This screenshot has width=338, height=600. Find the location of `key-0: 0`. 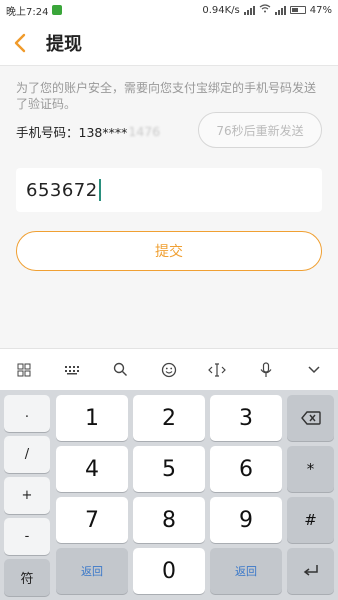

key-0: 0 is located at coordinates (169, 571).